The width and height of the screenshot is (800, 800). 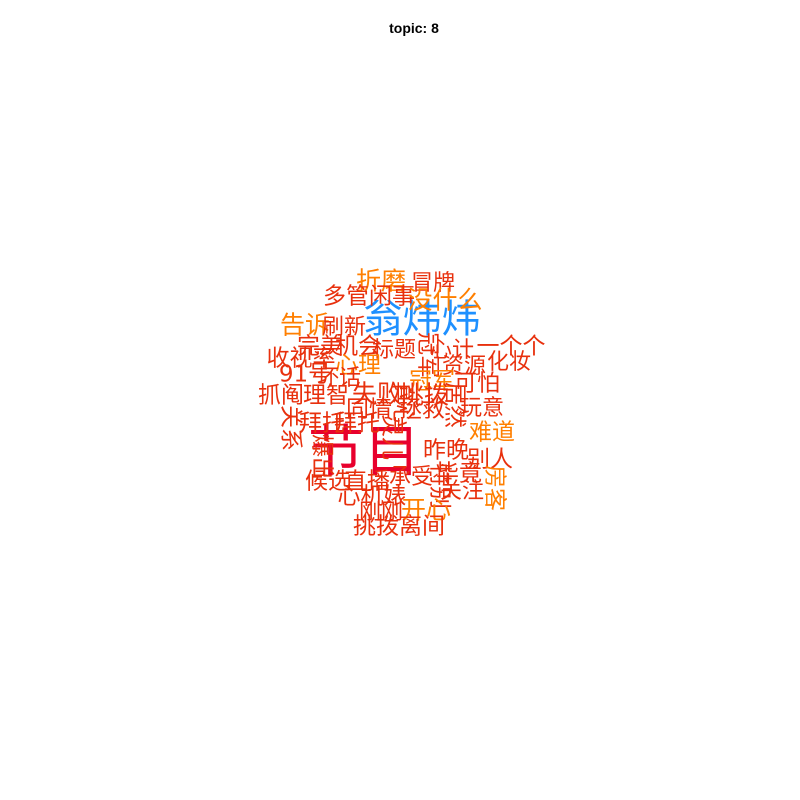 I want to click on cloud-word: 拯救, so click(x=422, y=409).